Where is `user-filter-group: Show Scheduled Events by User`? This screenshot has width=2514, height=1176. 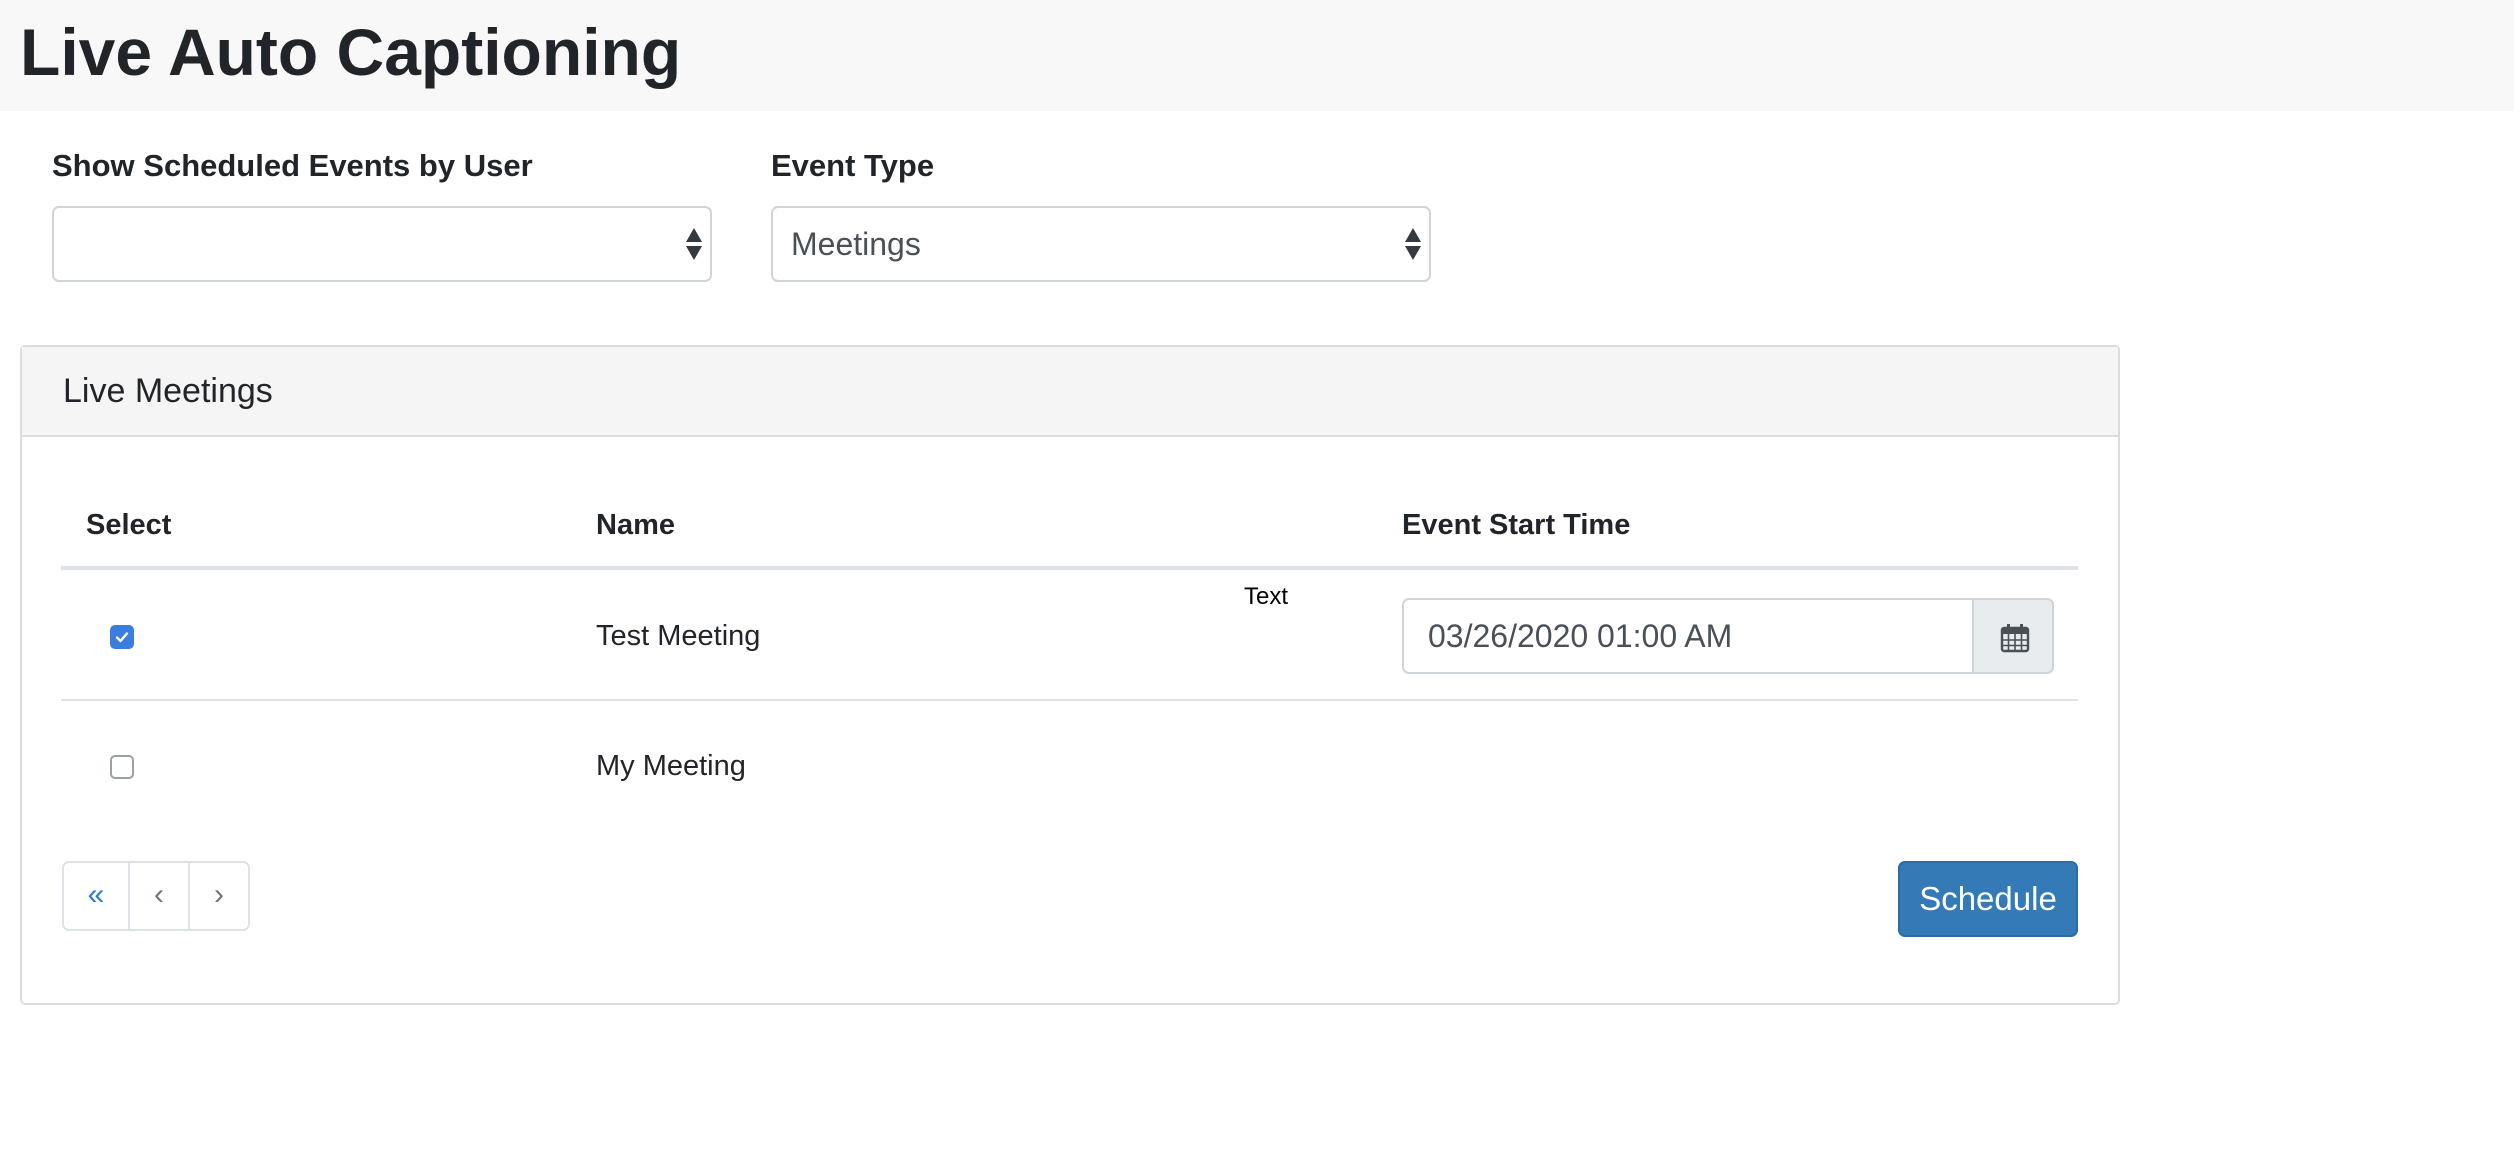 user-filter-group: Show Scheduled Events by User is located at coordinates (382, 213).